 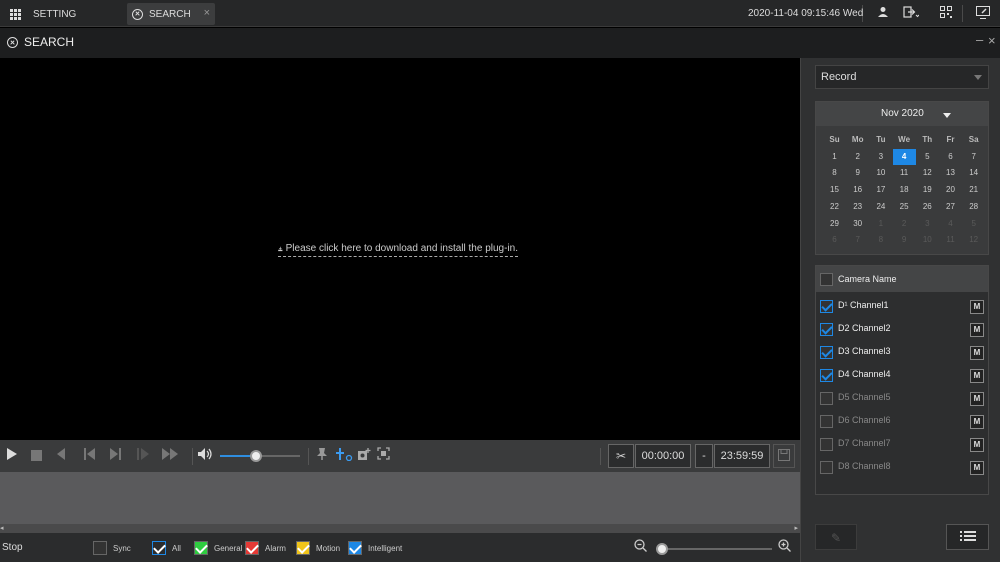 What do you see at coordinates (256, 456) in the screenshot?
I see `volume-slider-knob` at bounding box center [256, 456].